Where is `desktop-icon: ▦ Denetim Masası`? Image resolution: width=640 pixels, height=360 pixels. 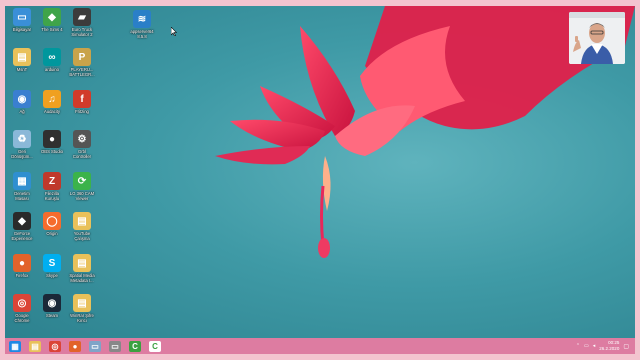
desktop-icon: ▦ Denetim Masası is located at coordinates (22, 186).